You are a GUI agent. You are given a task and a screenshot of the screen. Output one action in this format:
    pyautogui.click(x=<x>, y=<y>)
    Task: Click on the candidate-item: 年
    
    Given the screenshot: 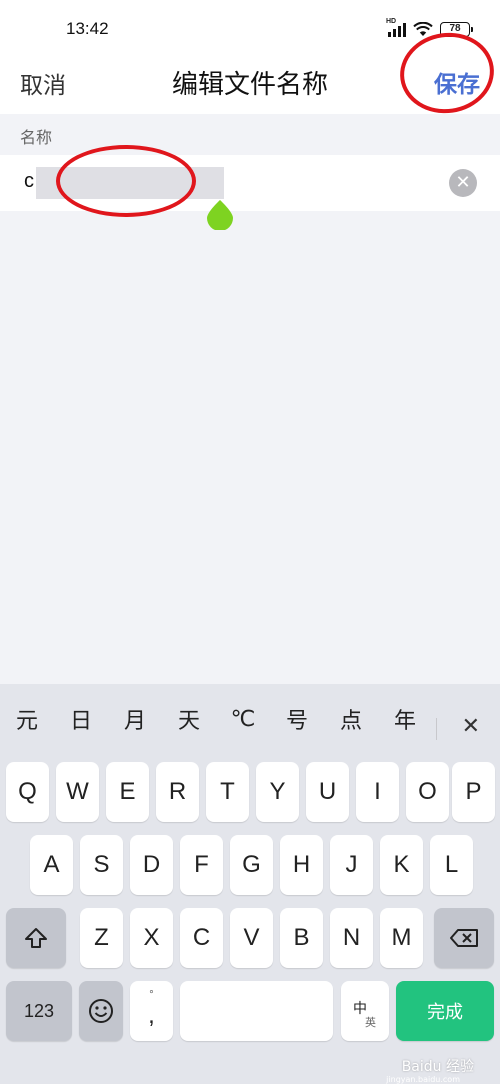 What is the action you would take?
    pyautogui.click(x=405, y=719)
    